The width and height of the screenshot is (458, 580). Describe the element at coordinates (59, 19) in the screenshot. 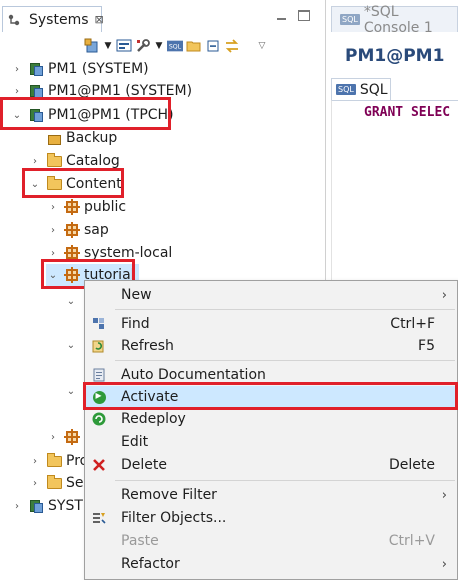

I see `systems-tab-label: Systems` at that location.